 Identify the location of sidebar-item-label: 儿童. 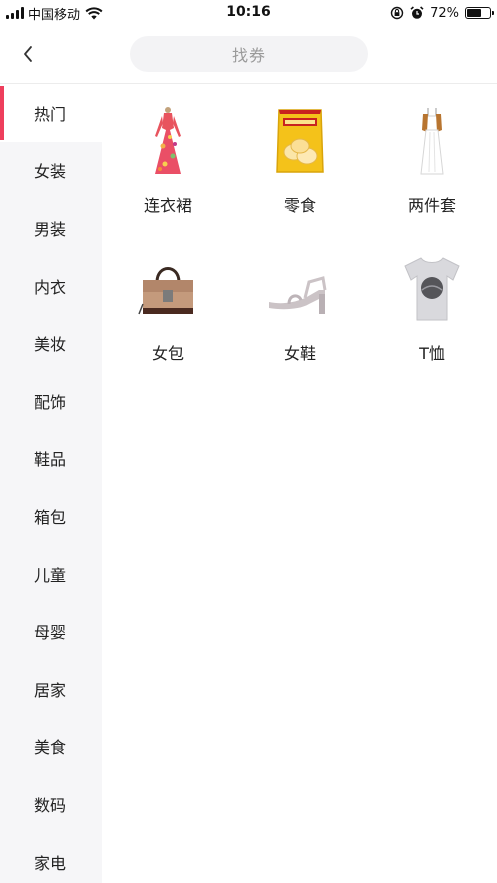
(50, 575).